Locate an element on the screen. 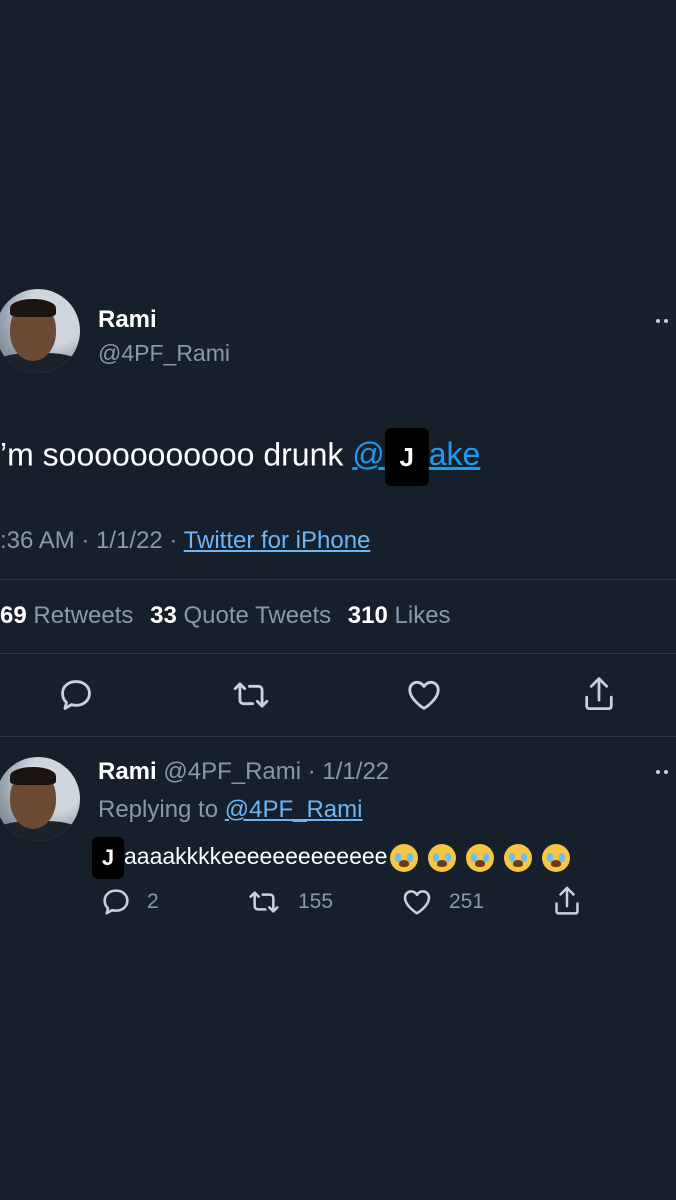  likes-label: Likes is located at coordinates (422, 615).